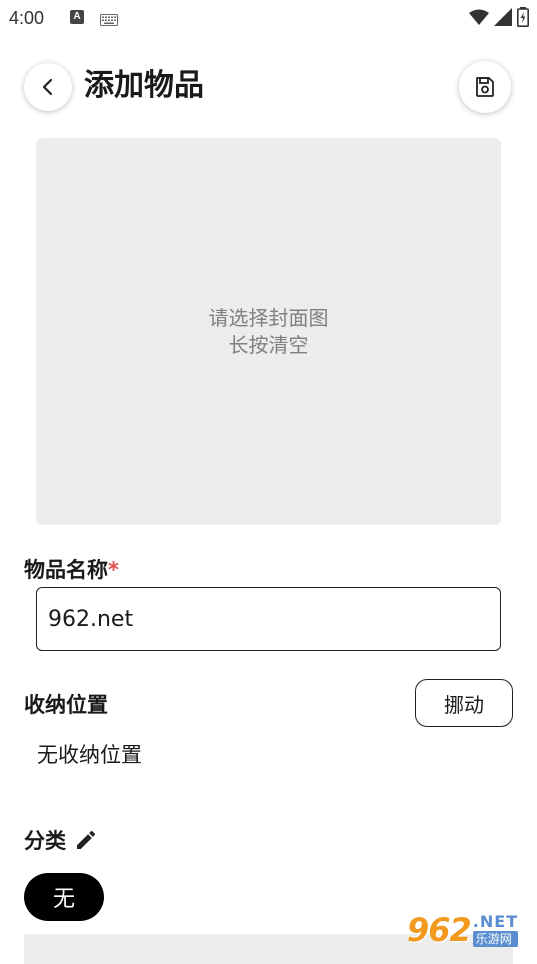 The height and width of the screenshot is (964, 537). Describe the element at coordinates (64, 897) in the screenshot. I see `category-chip: 无` at that location.